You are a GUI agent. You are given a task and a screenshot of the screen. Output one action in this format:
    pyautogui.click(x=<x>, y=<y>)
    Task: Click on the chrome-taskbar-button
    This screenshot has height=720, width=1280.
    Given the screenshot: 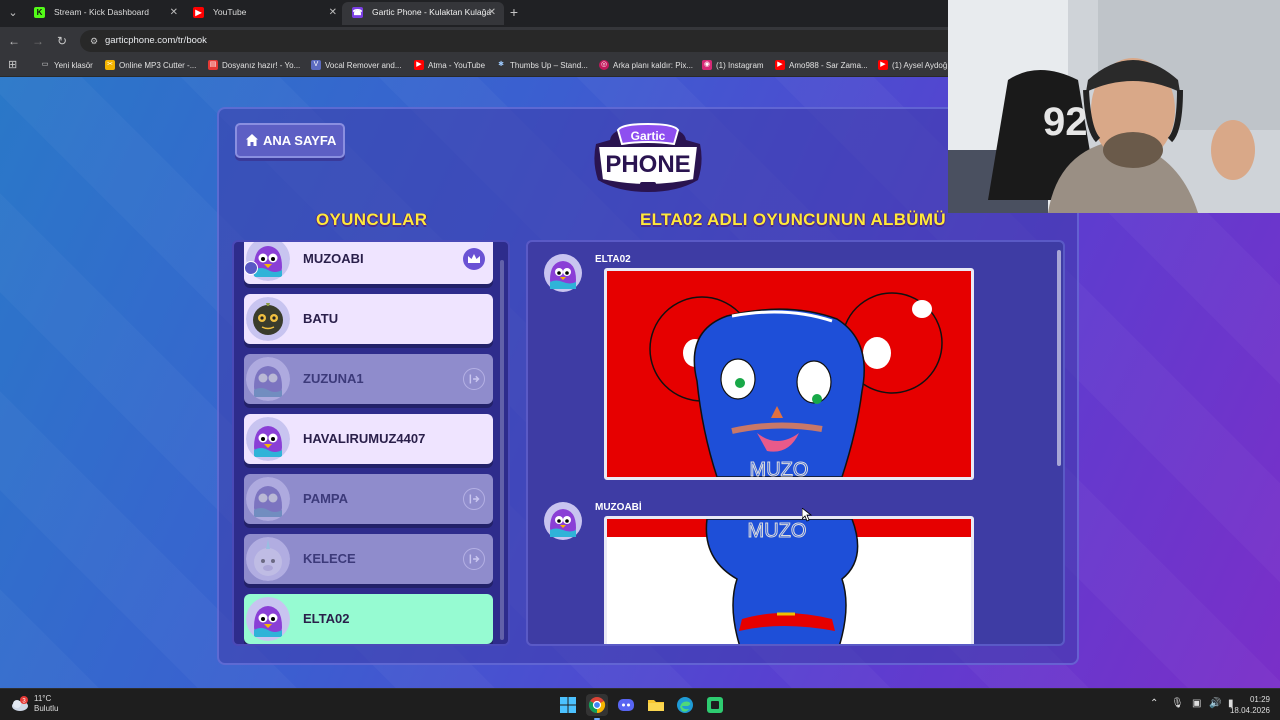 What is the action you would take?
    pyautogui.click(x=597, y=707)
    